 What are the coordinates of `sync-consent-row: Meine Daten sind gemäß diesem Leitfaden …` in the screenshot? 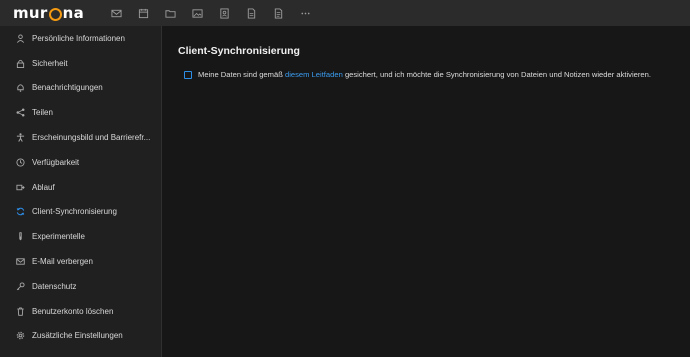 It's located at (417, 74).